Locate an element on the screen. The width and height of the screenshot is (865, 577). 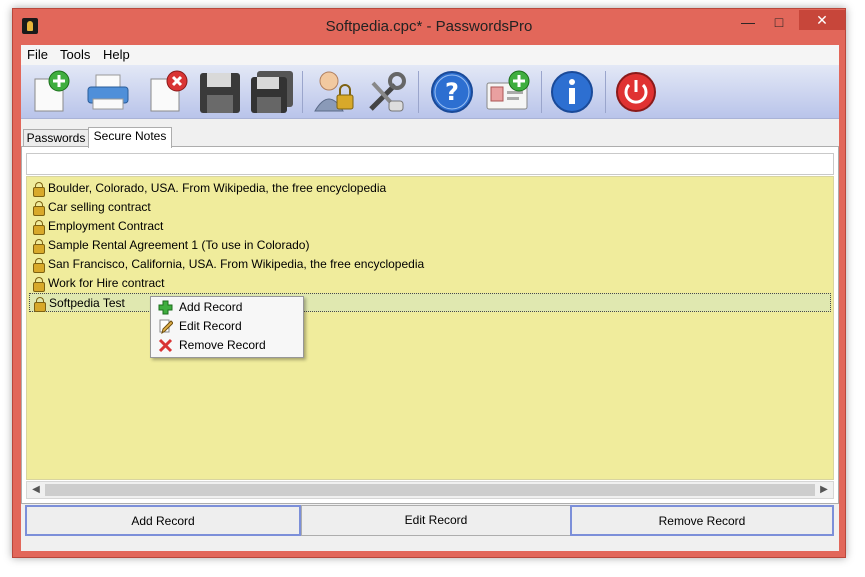
help-icon: ? is located at coordinates (452, 92).